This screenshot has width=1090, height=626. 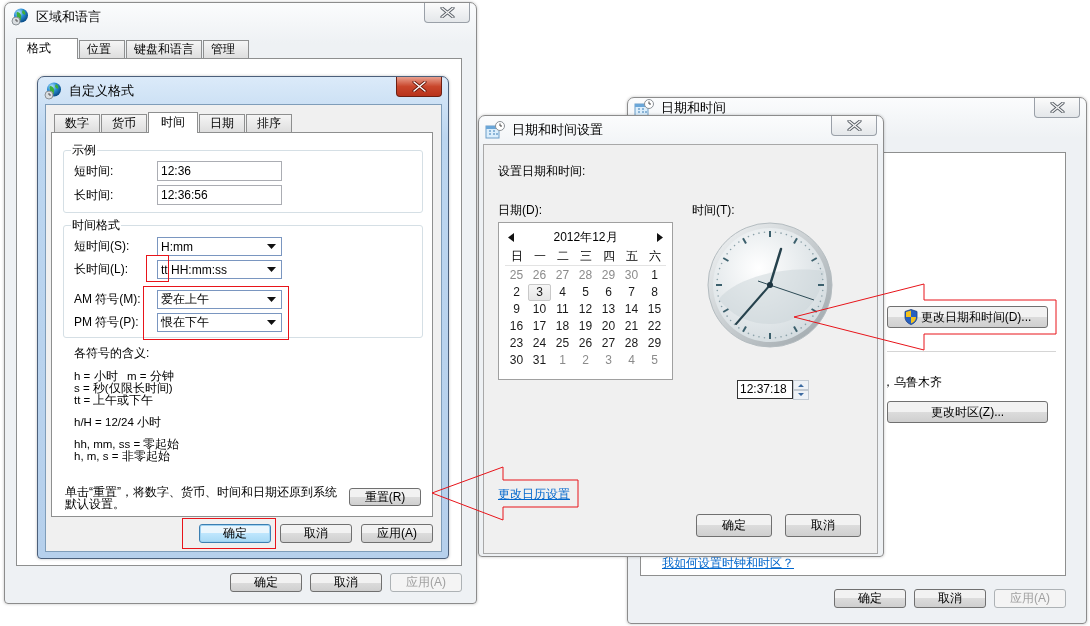 What do you see at coordinates (912, 382) in the screenshot?
I see `timezone-text: ，乌鲁木齐` at bounding box center [912, 382].